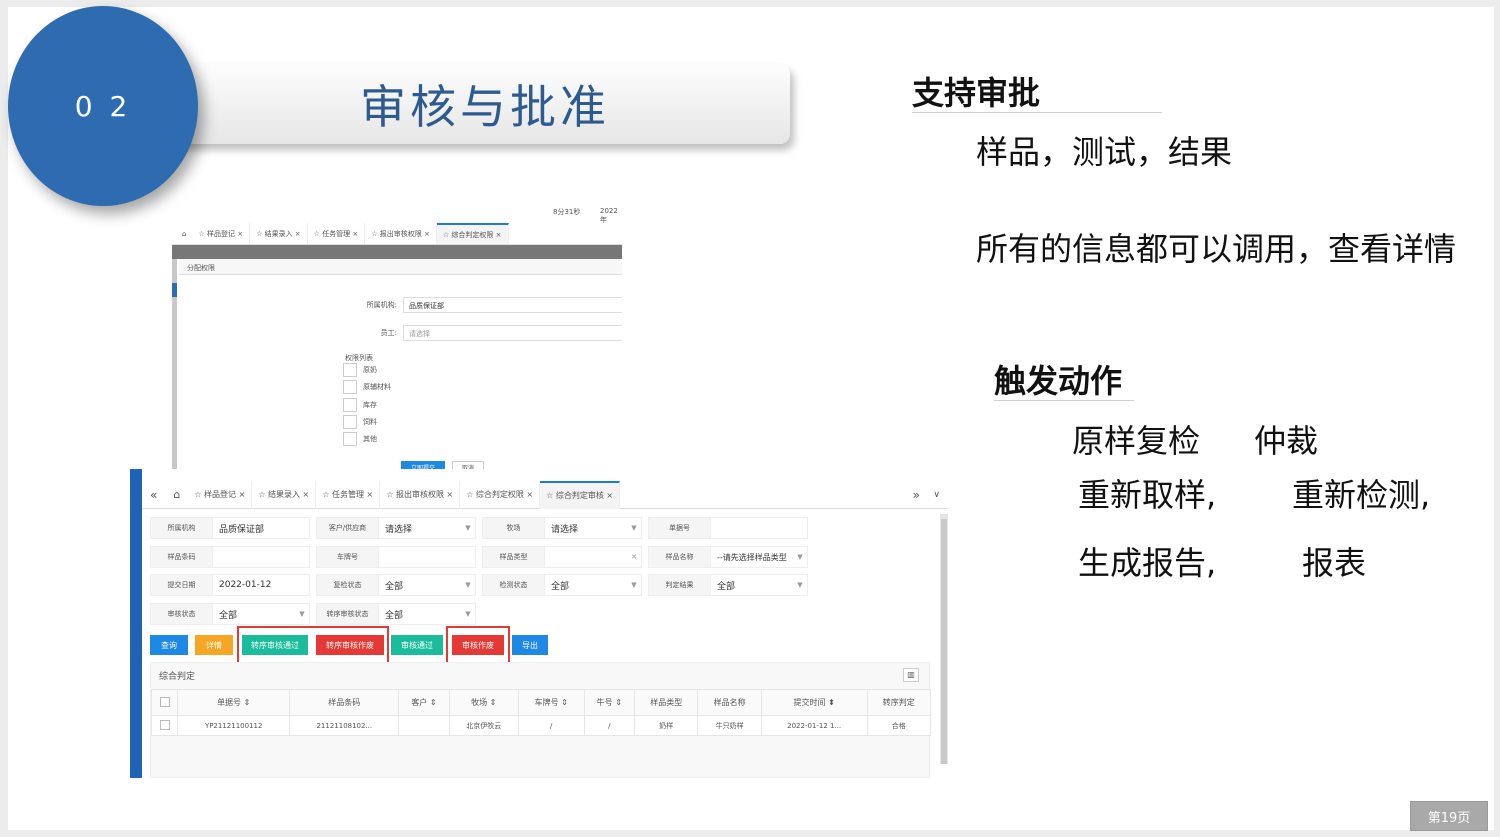  I want to click on filter-doc-no: 单据号, so click(728, 528).